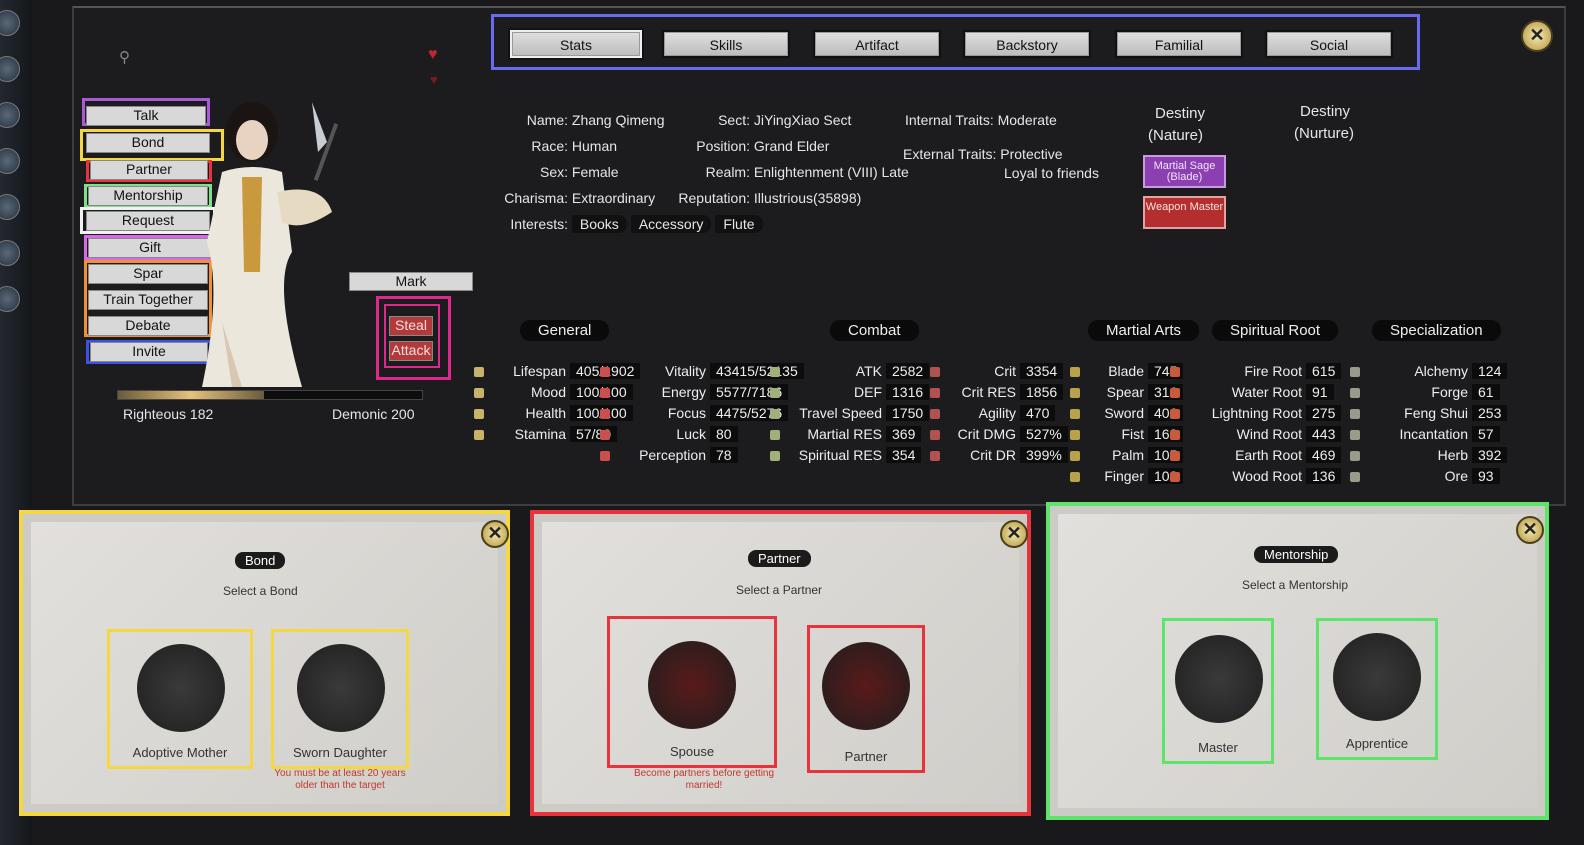 This screenshot has width=1584, height=845. Describe the element at coordinates (1429, 373) in the screenshot. I see `stat-alchemy: Alchemy 124` at that location.